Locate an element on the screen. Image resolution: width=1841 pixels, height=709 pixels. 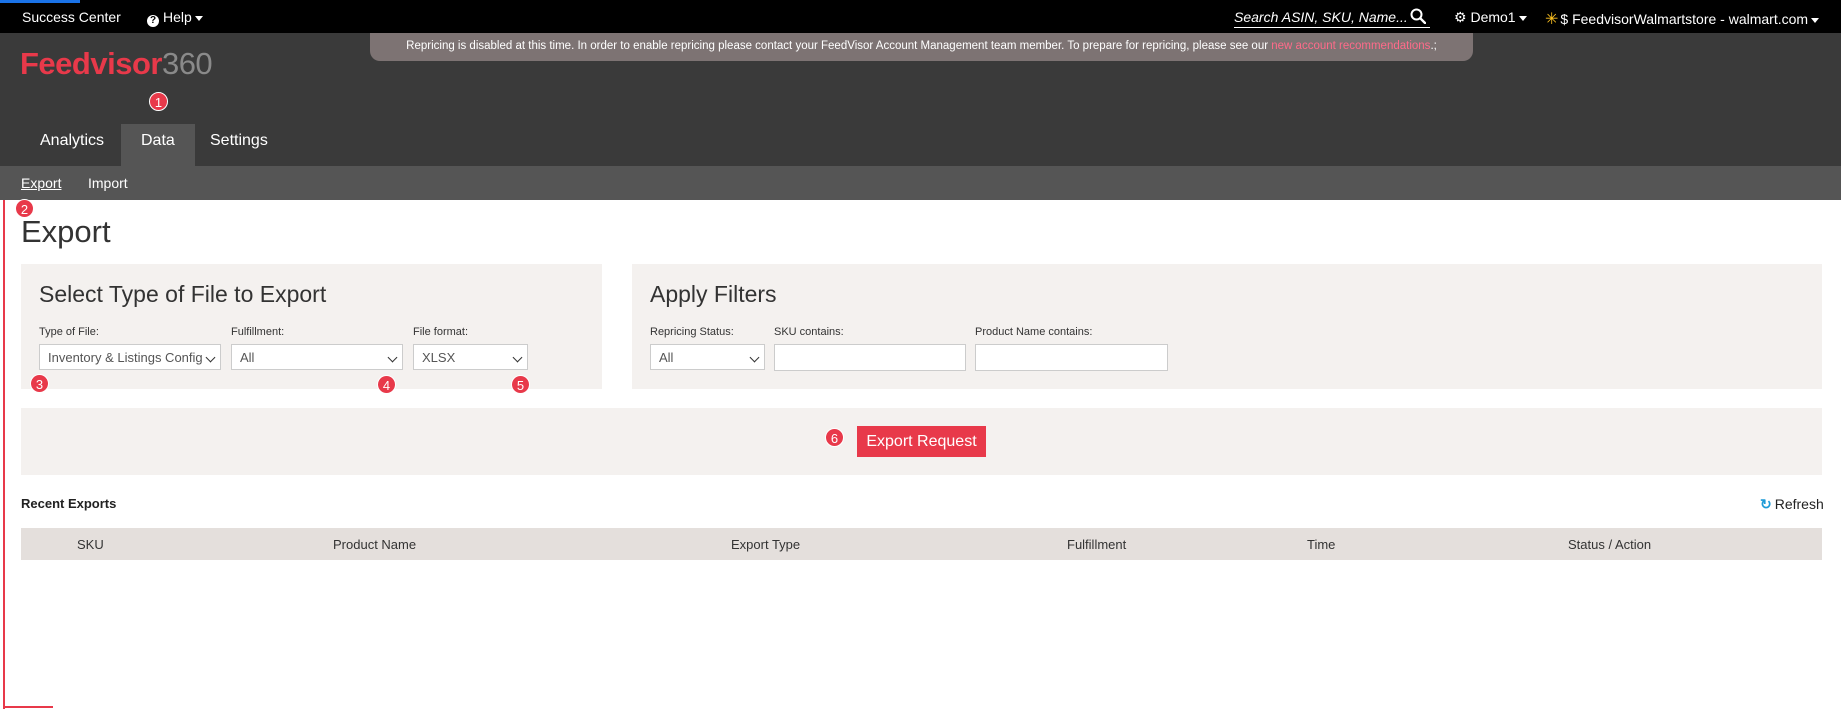
banner-link: new account recommendations is located at coordinates (1350, 46).